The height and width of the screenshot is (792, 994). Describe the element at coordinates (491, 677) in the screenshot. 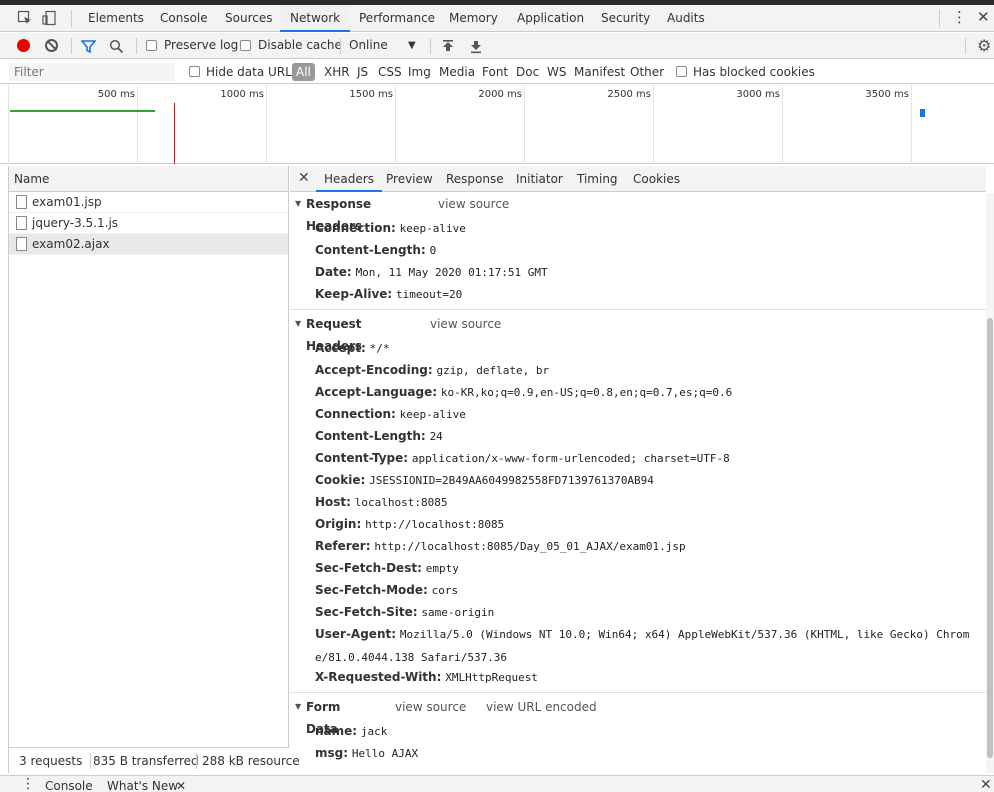

I see `header-value: XMLHttpRequest` at that location.